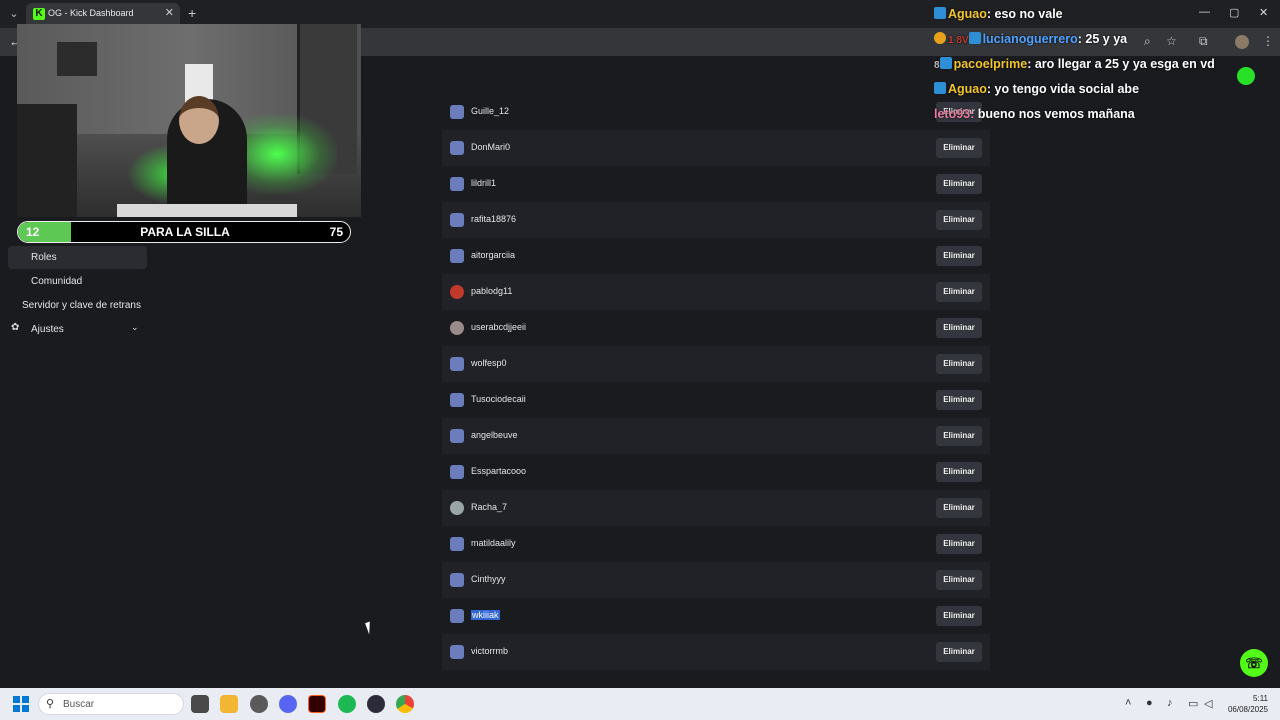 This screenshot has width=1280, height=720. Describe the element at coordinates (229, 704) in the screenshot. I see `file-explorer-icon` at that location.